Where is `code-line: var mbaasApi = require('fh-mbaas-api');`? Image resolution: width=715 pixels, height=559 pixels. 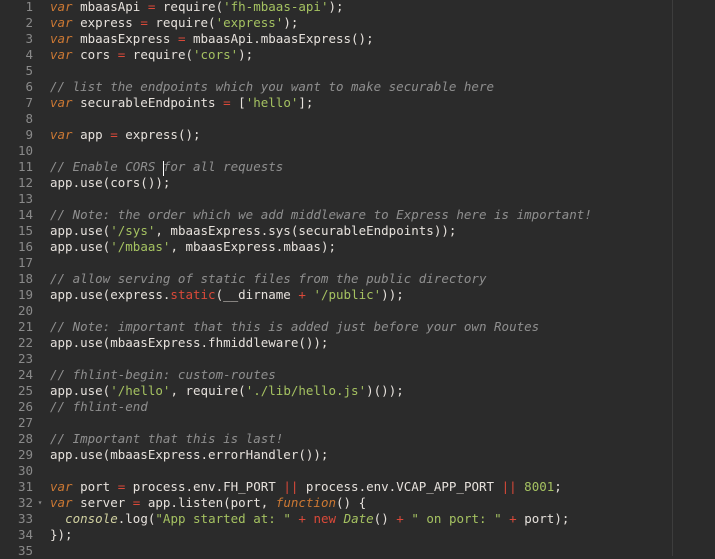 code-line: var mbaasApi = require('fh-mbaas-api'); is located at coordinates (197, 7).